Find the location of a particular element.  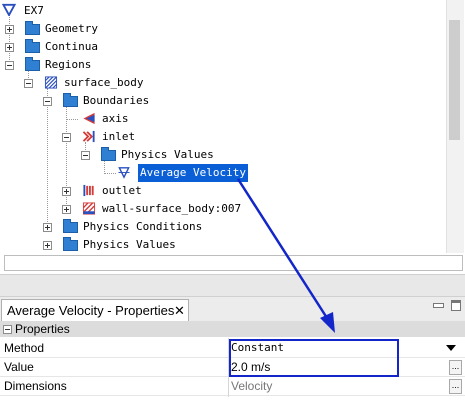

annotation-arrowhead is located at coordinates (327, 322).